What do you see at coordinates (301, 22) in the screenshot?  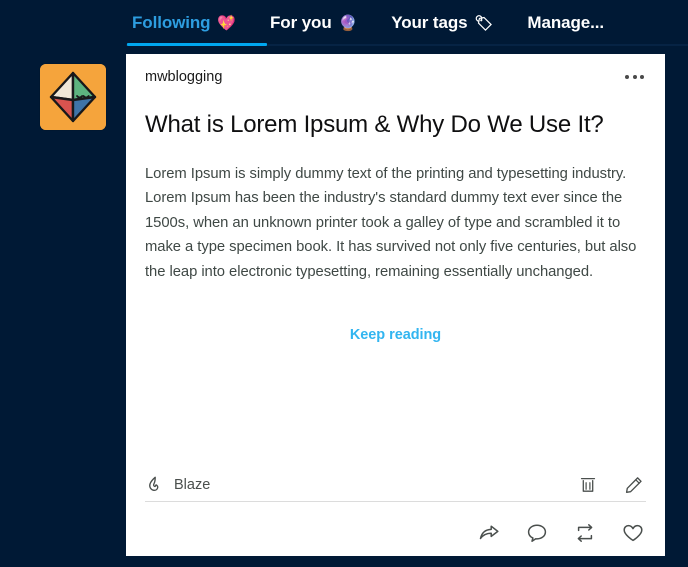 I see `tab-for-you-label: For you` at bounding box center [301, 22].